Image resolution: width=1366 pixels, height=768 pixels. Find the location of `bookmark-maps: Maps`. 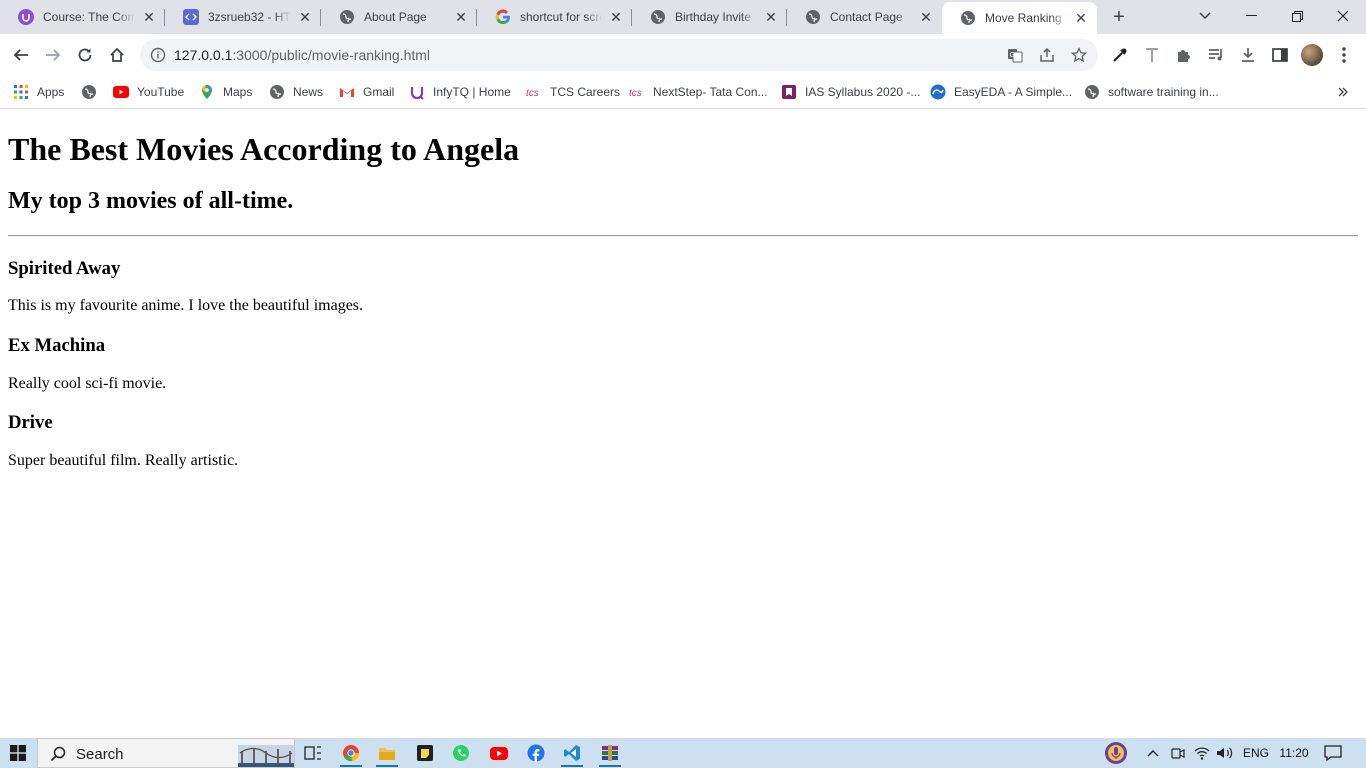

bookmark-maps: Maps is located at coordinates (225, 92).